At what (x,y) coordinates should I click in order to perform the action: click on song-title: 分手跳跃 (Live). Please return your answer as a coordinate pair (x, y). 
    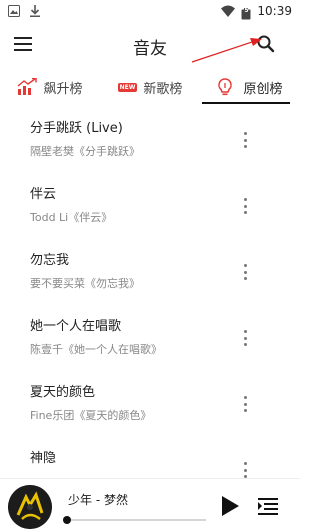
    Looking at the image, I should click on (76, 128).